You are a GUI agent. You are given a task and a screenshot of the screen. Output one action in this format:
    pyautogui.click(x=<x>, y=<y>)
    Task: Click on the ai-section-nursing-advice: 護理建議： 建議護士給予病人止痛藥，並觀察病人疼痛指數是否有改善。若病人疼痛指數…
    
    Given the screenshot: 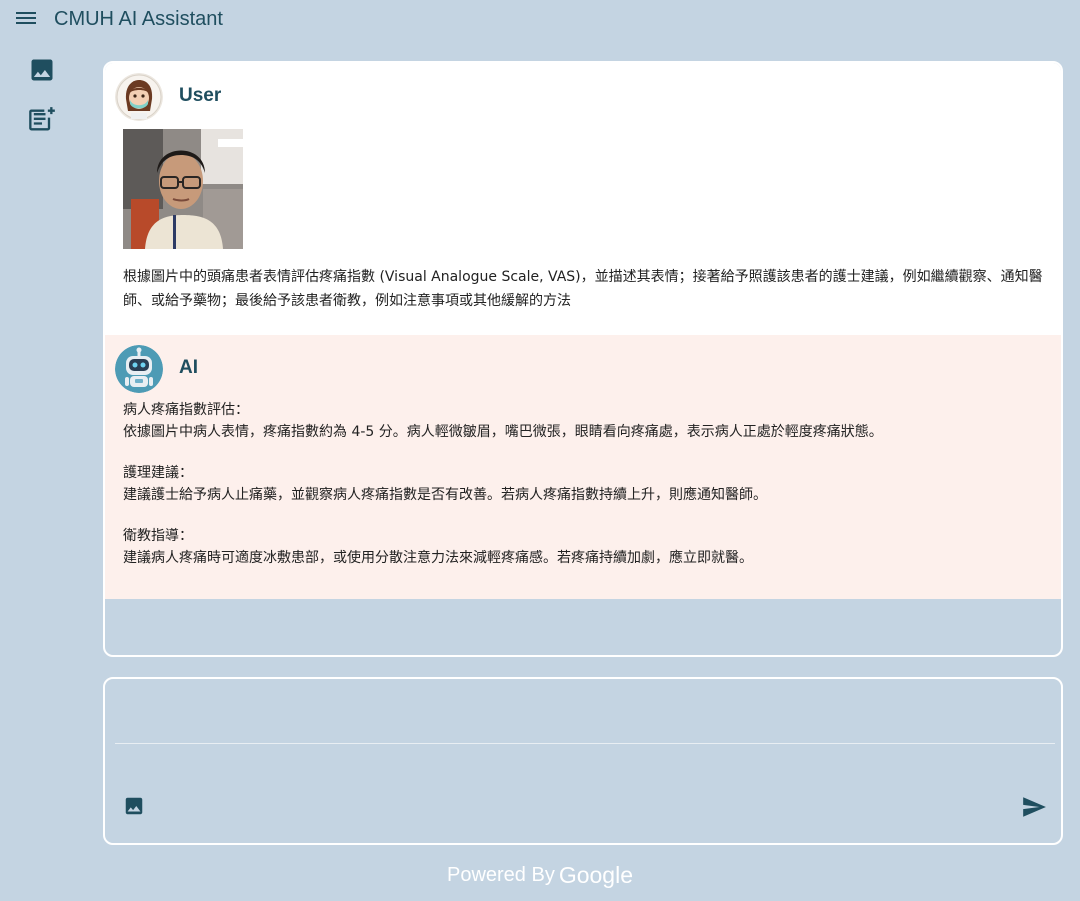 What is the action you would take?
    pyautogui.click(x=588, y=484)
    